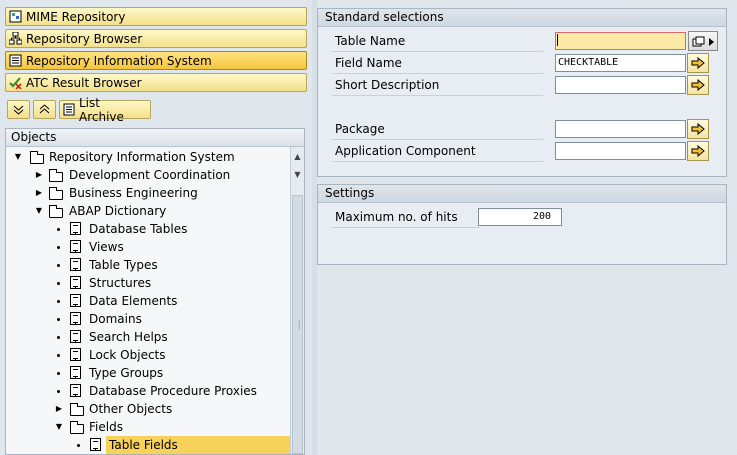 This screenshot has height=455, width=737. I want to click on app-component-input, so click(620, 151).